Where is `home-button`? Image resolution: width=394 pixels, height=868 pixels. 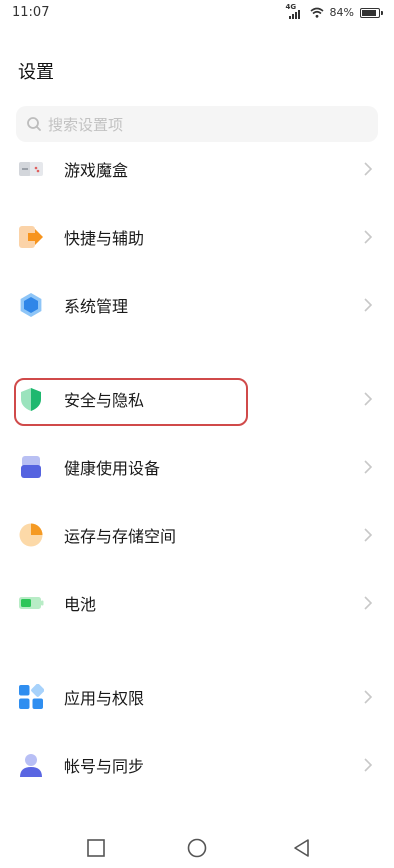
home-button is located at coordinates (197, 848).